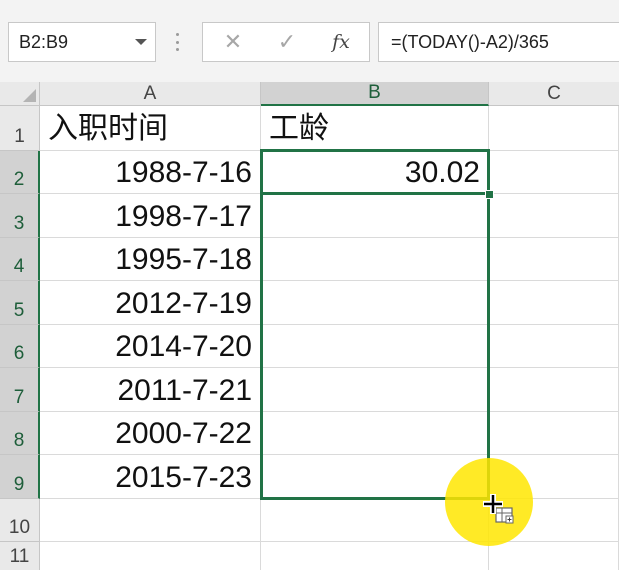 The image size is (619, 570). What do you see at coordinates (150, 259) in the screenshot?
I see `cell-a4: 1995-7-18` at bounding box center [150, 259].